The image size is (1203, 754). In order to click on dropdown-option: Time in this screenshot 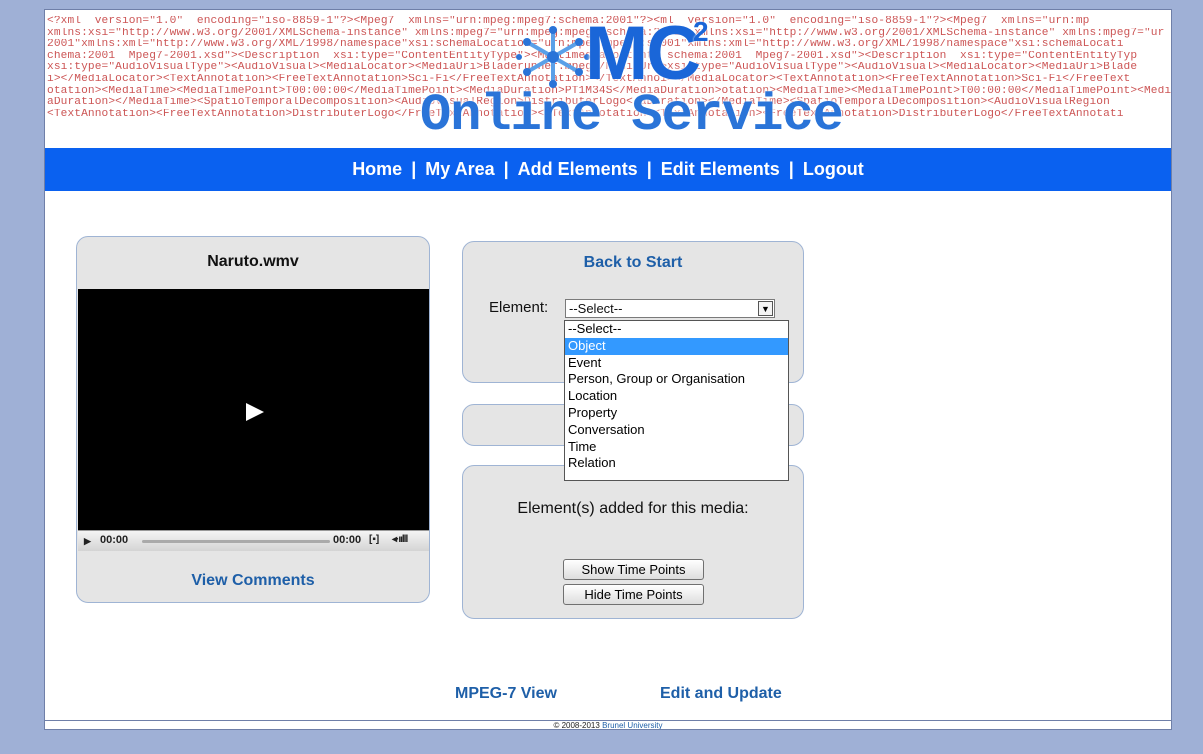, I will do `click(676, 447)`.